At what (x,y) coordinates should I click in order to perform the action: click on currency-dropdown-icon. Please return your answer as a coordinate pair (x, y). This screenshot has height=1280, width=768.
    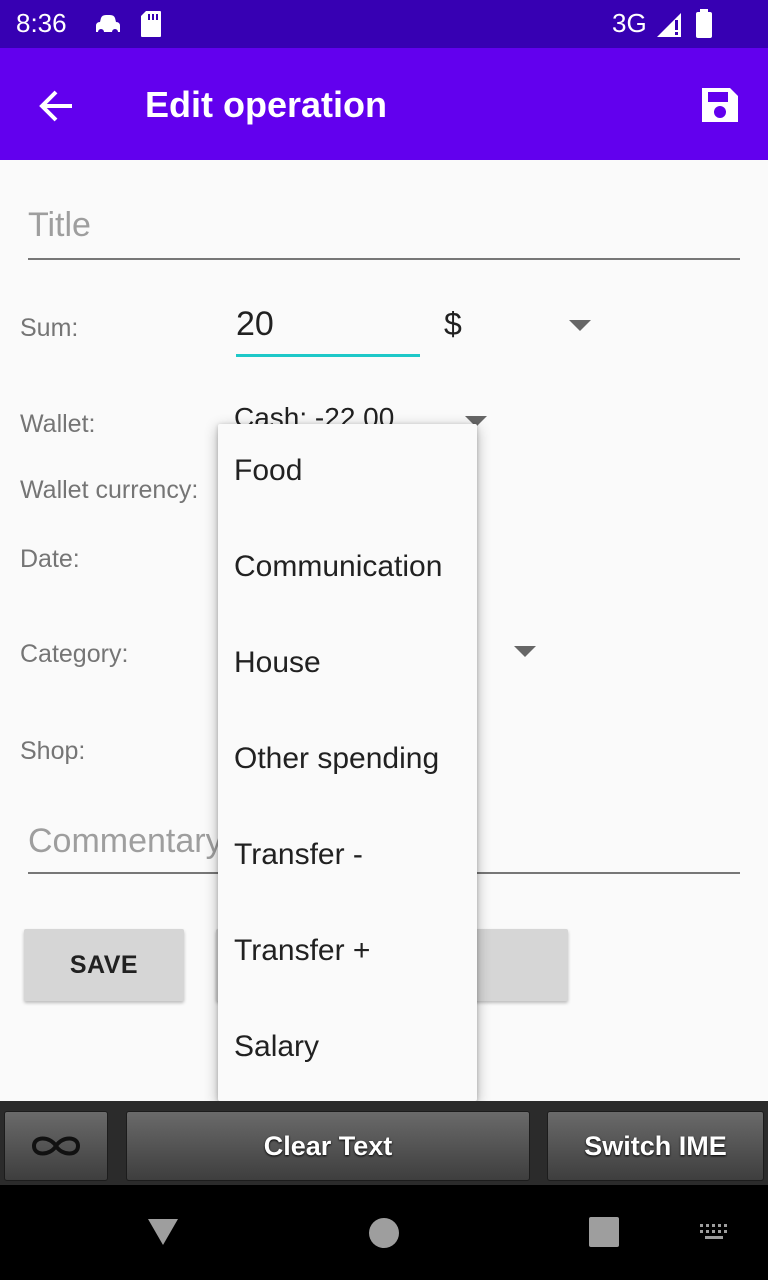
    Looking at the image, I should click on (580, 325).